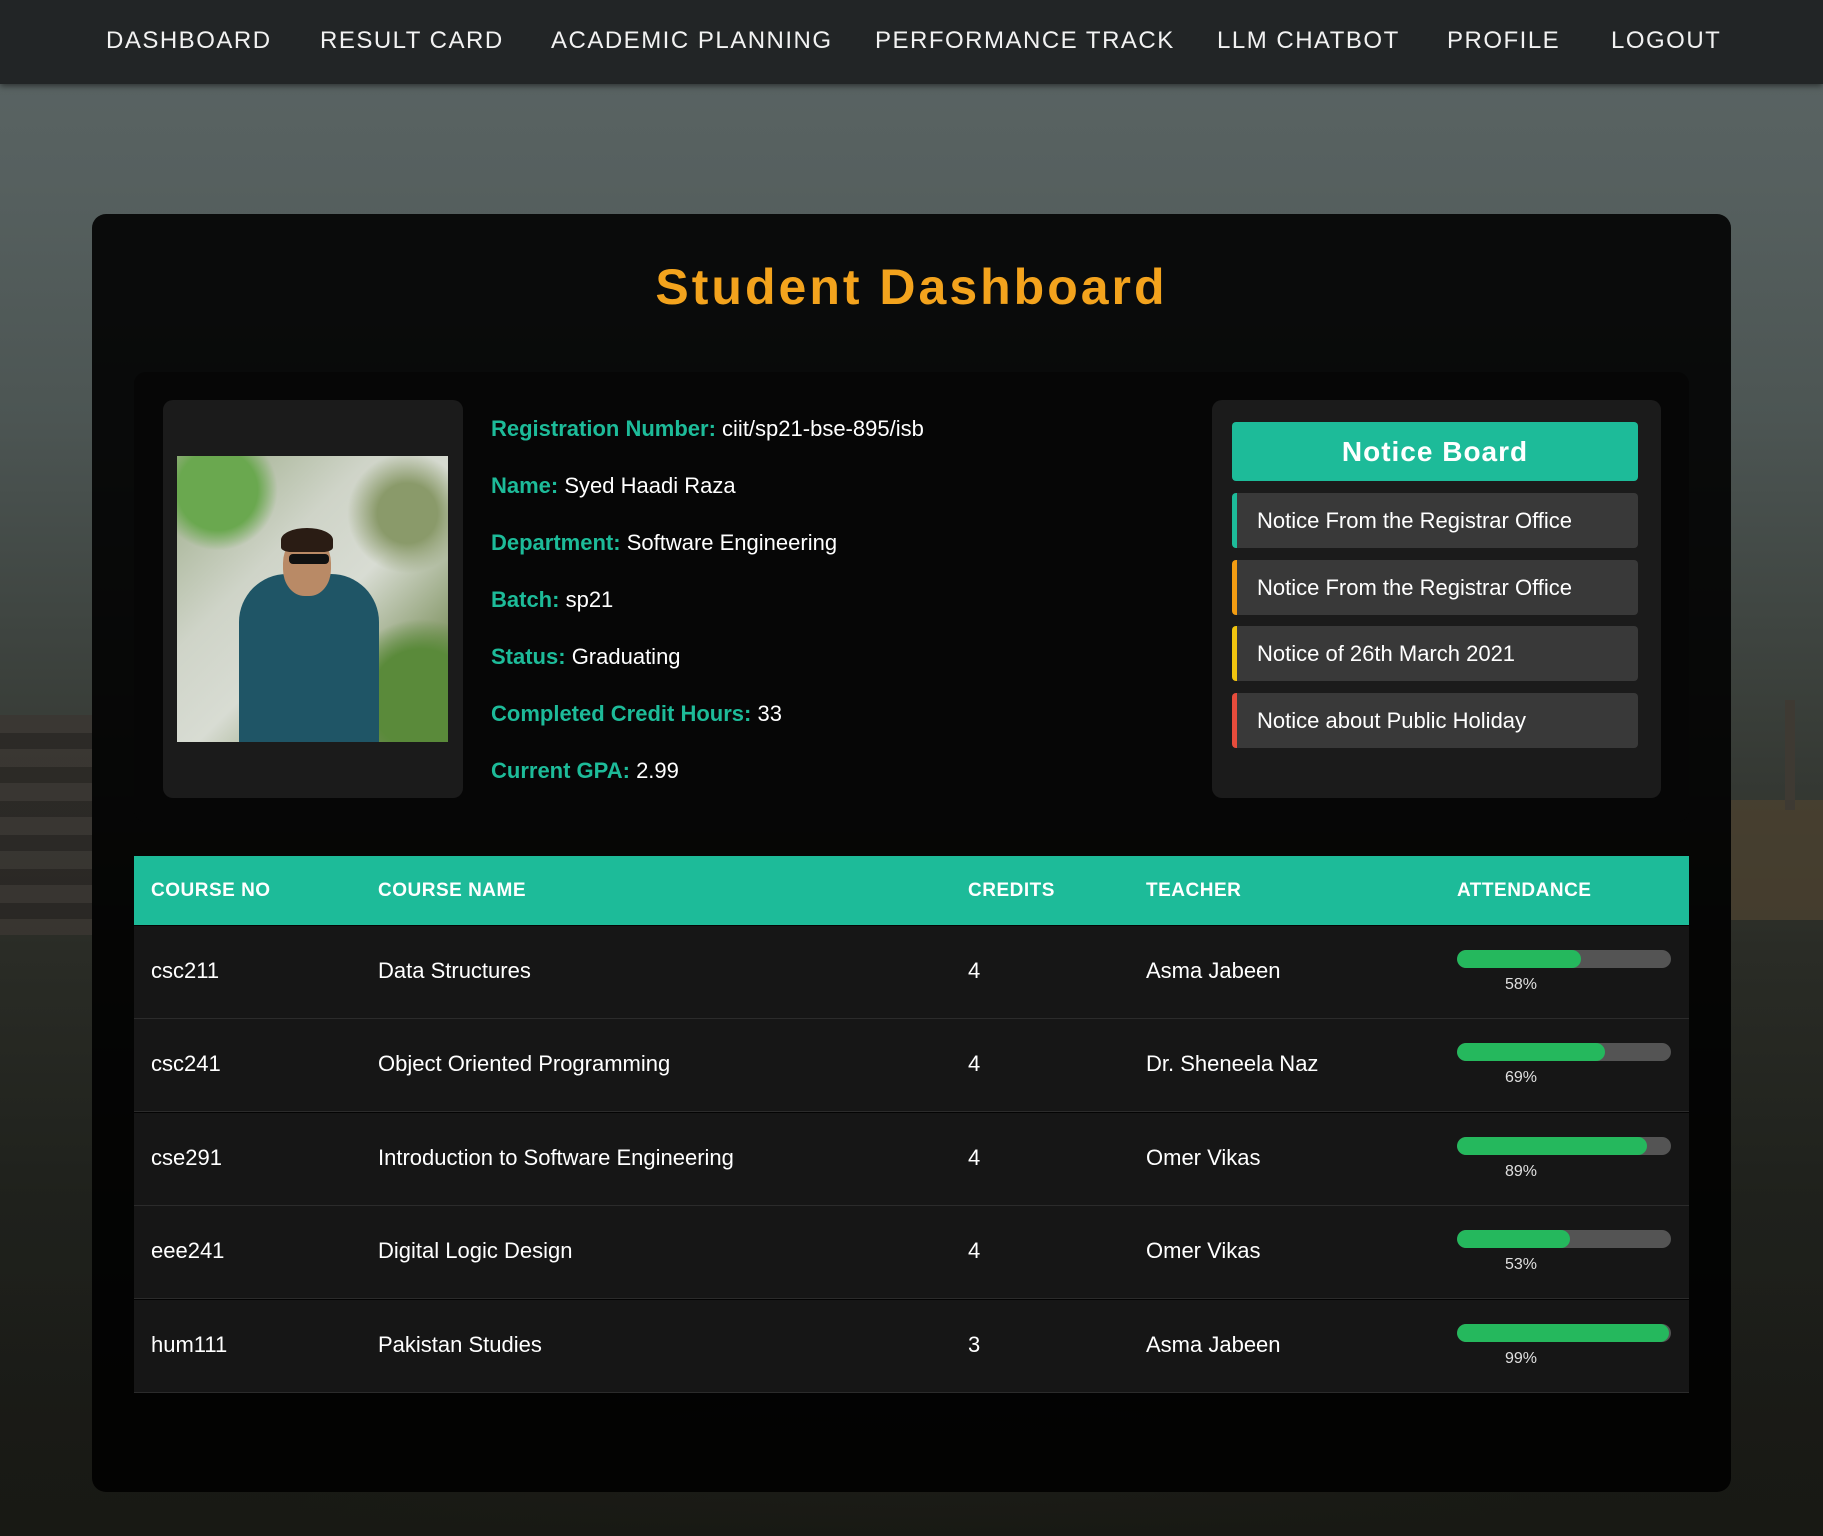 This screenshot has height=1536, width=1823. I want to click on info-value: ciit/sp21-bse-895/isb, so click(823, 428).